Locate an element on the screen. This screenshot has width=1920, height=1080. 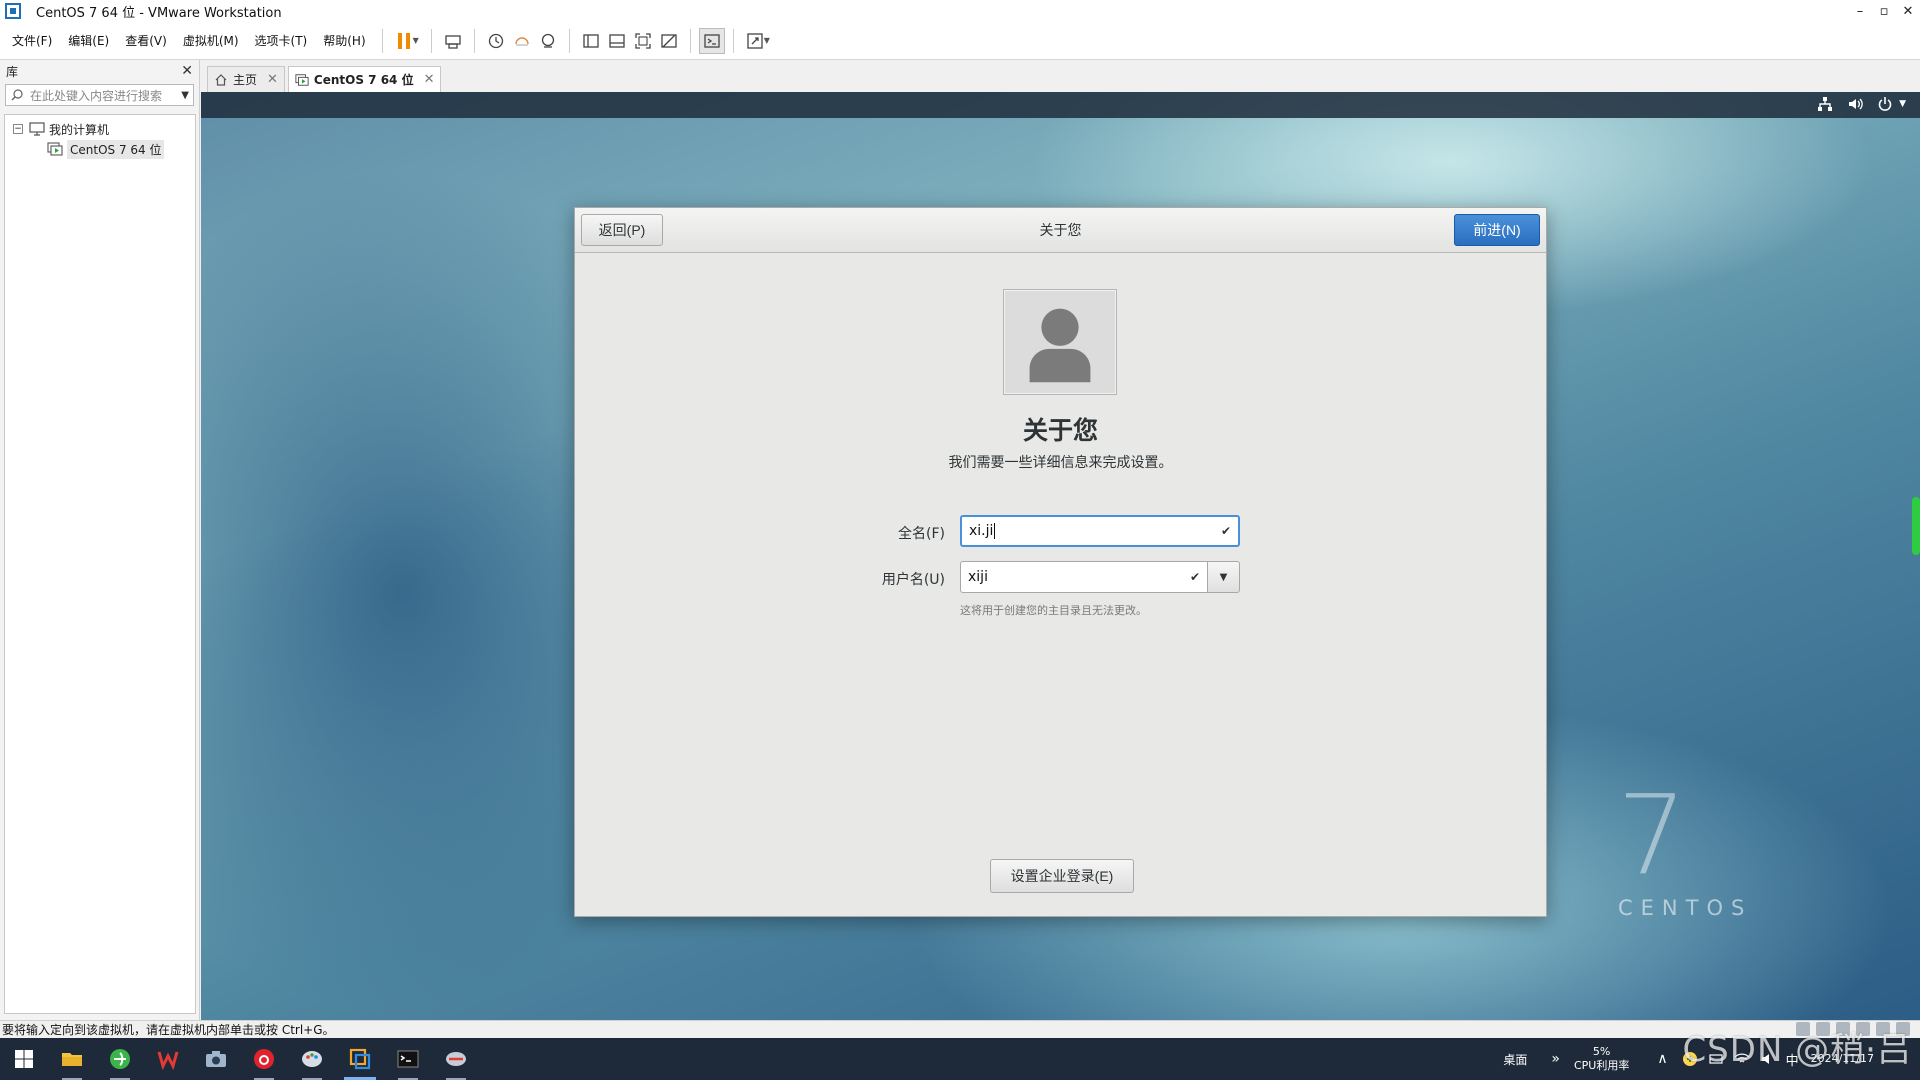
taskbar-terminal is located at coordinates (408, 1059).